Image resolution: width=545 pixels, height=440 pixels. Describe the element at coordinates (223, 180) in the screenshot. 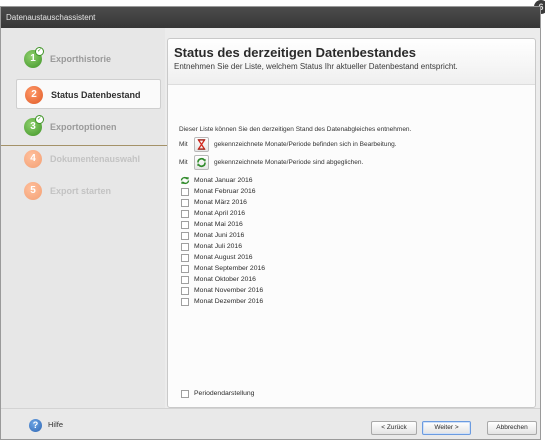

I see `month-label: Monat Januar 2016` at that location.